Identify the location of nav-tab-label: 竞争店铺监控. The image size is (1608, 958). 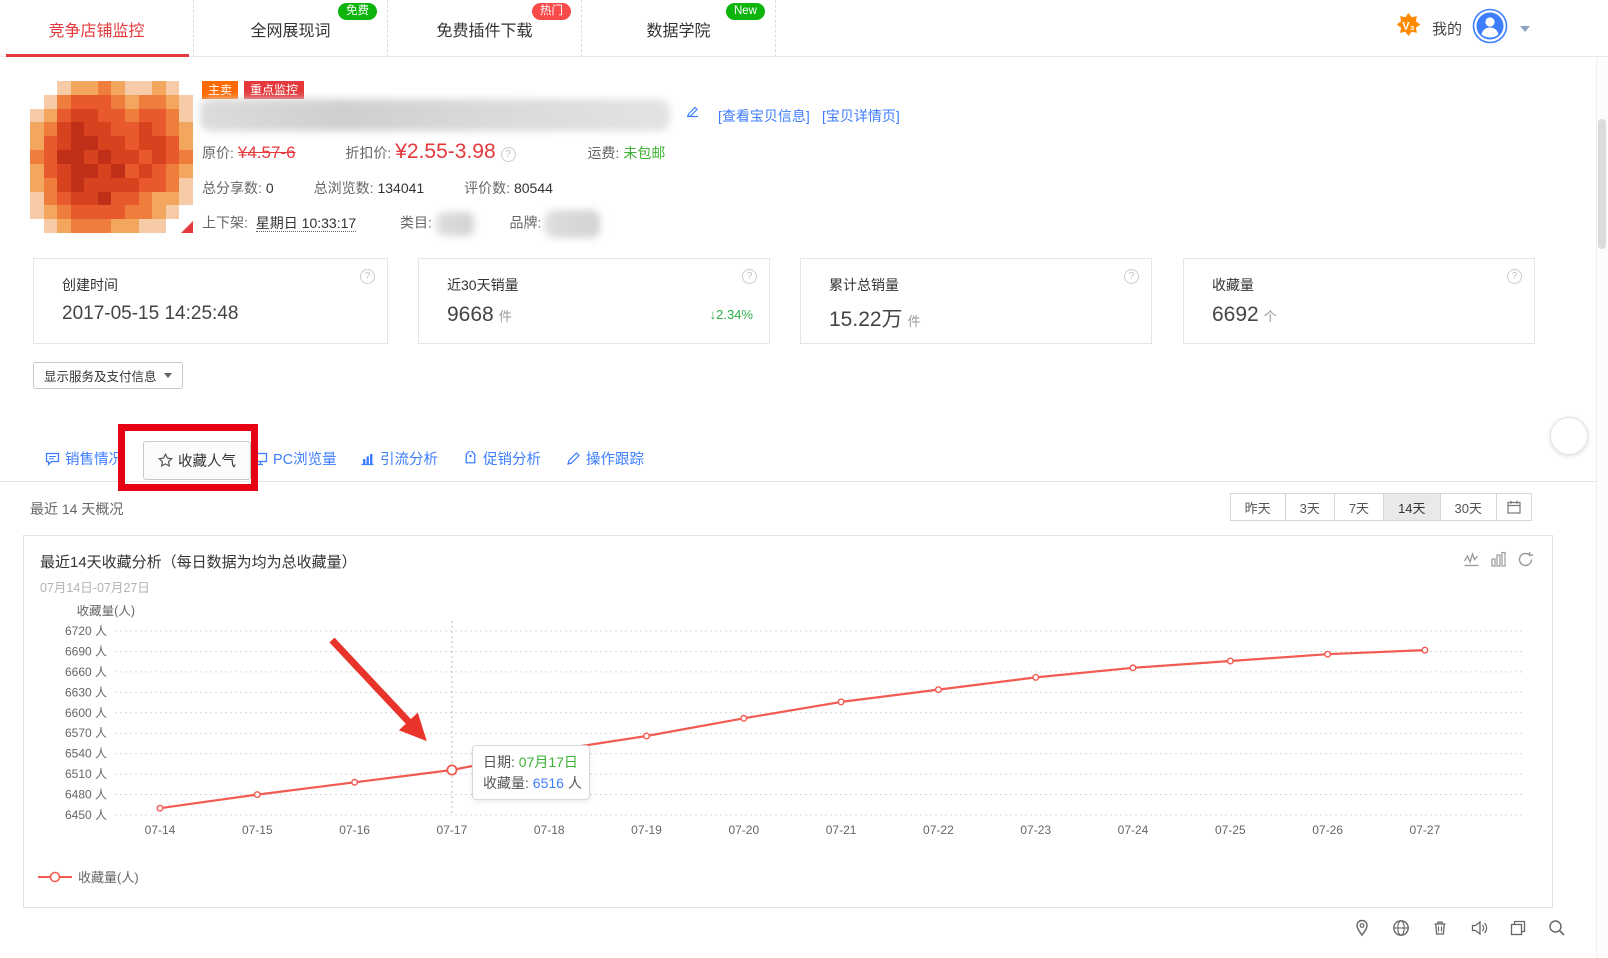
(96, 31).